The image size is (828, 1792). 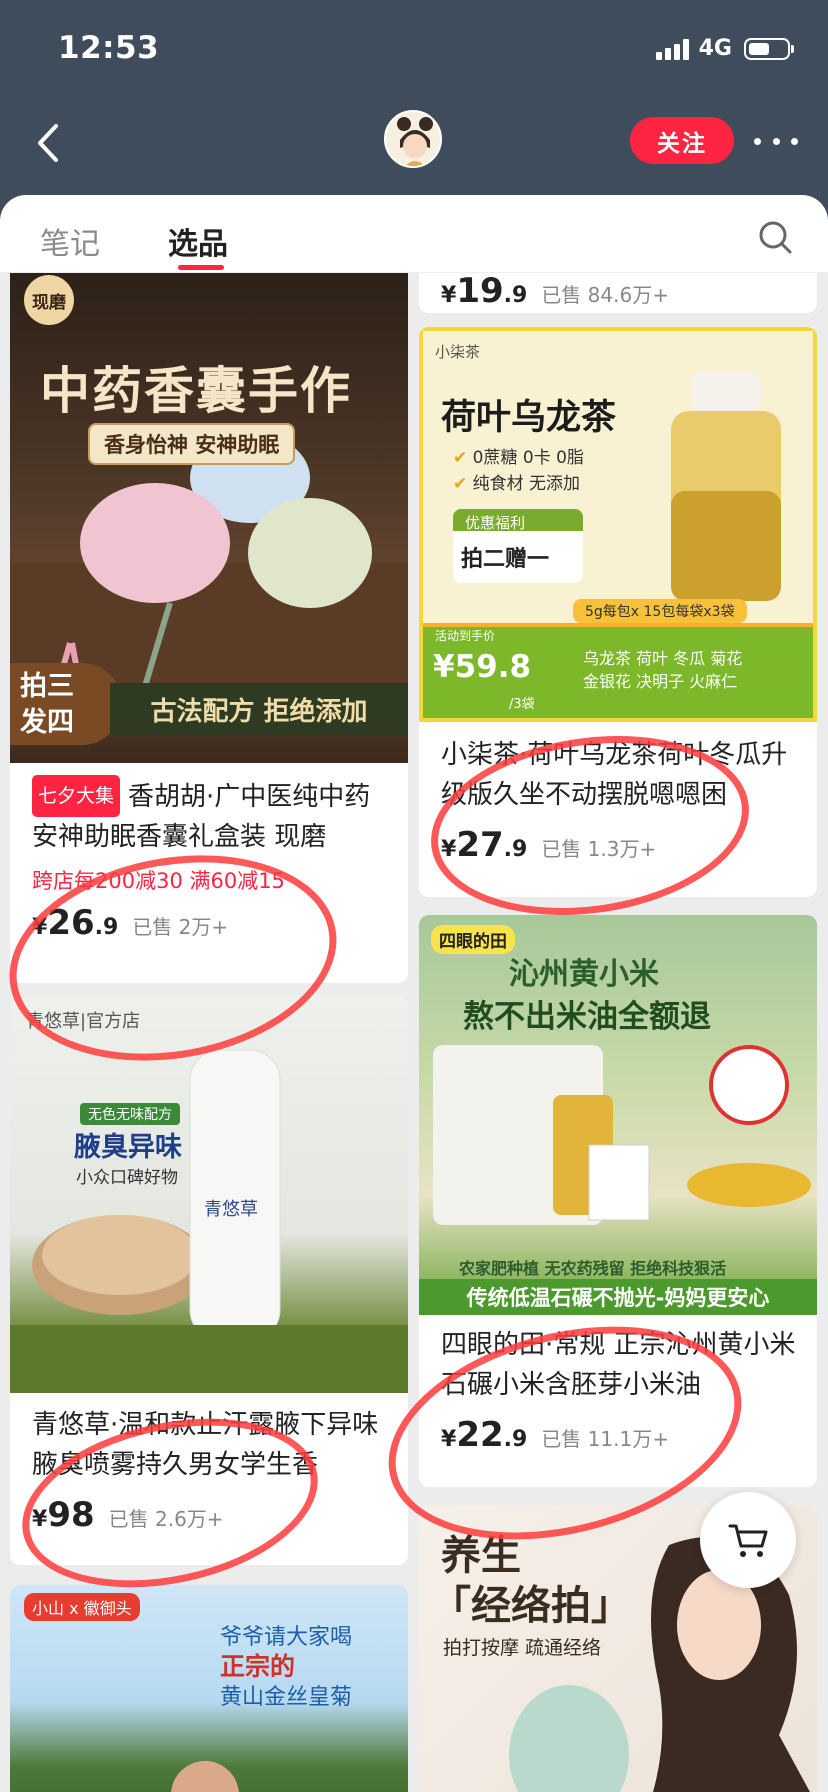 What do you see at coordinates (715, 48) in the screenshot?
I see `network-label: 4G` at bounding box center [715, 48].